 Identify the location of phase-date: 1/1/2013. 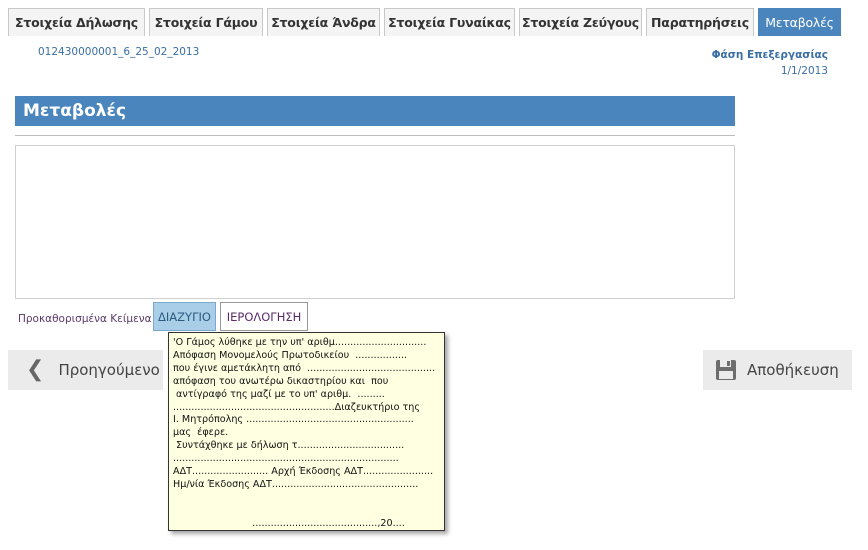
(804, 71).